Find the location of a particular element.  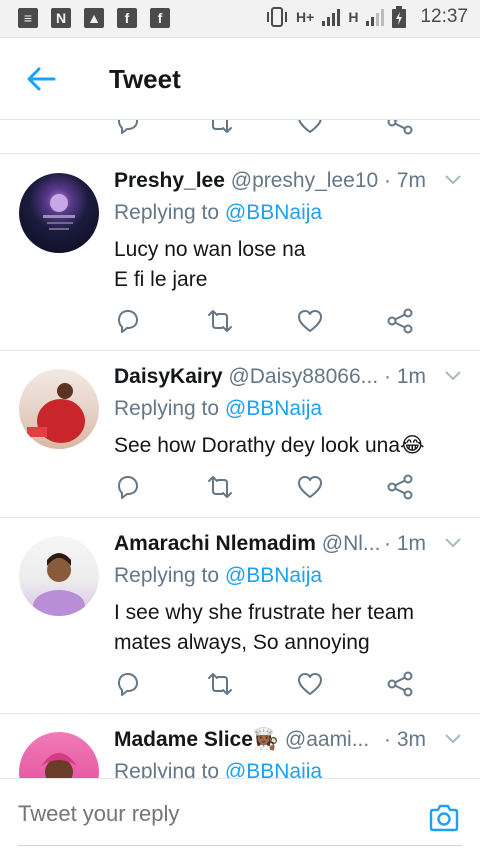

tweet-text: Lucy no wan lose na E fi le jare is located at coordinates (284, 265).